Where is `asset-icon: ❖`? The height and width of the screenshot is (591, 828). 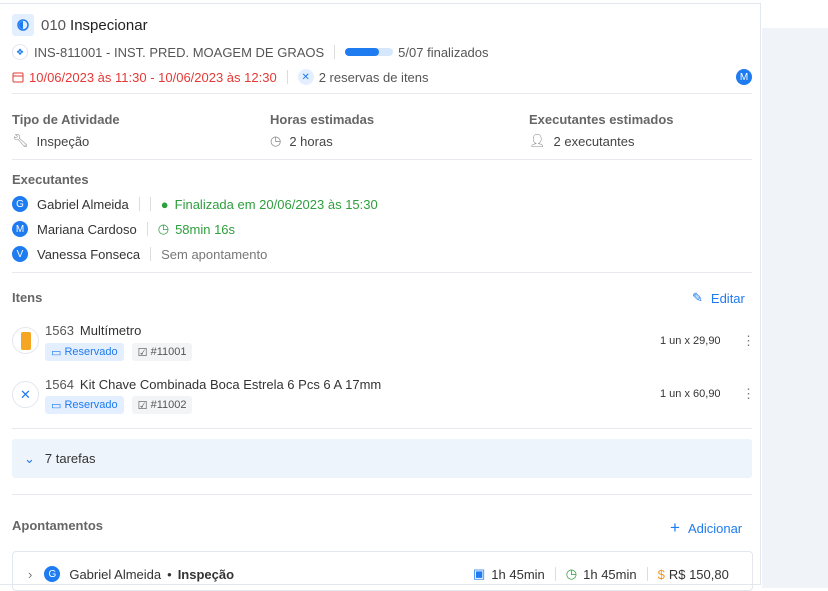
asset-icon: ❖ is located at coordinates (20, 52).